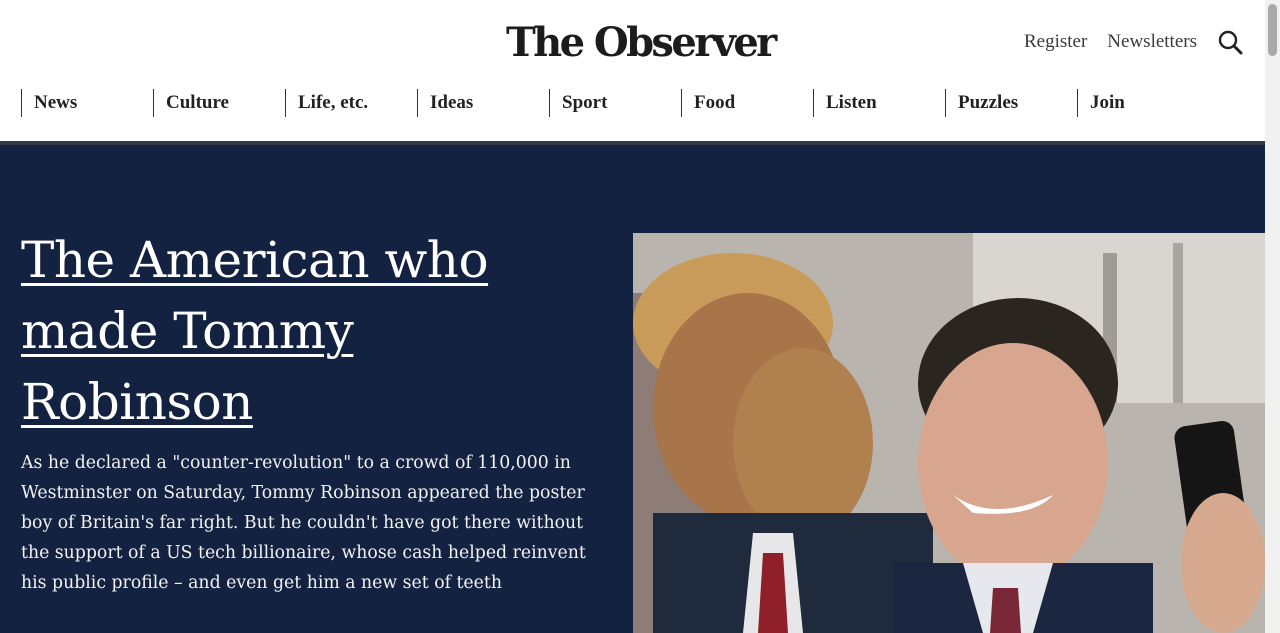 The height and width of the screenshot is (633, 1280). What do you see at coordinates (191, 103) in the screenshot?
I see `nav-item-culture: Culture` at bounding box center [191, 103].